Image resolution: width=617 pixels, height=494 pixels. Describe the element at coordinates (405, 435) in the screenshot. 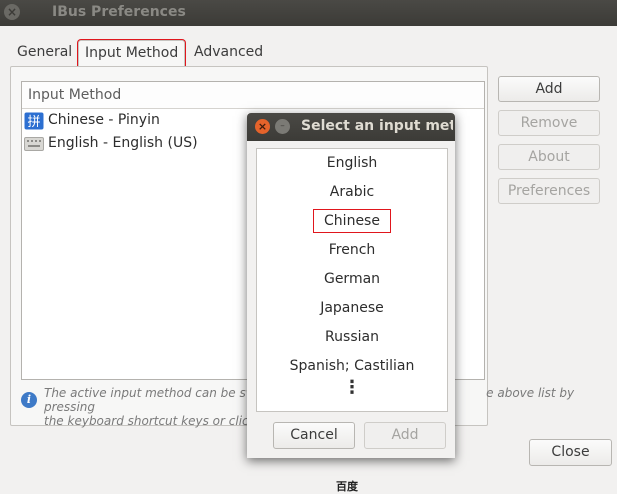

I see `dialog-add-button: Add` at that location.